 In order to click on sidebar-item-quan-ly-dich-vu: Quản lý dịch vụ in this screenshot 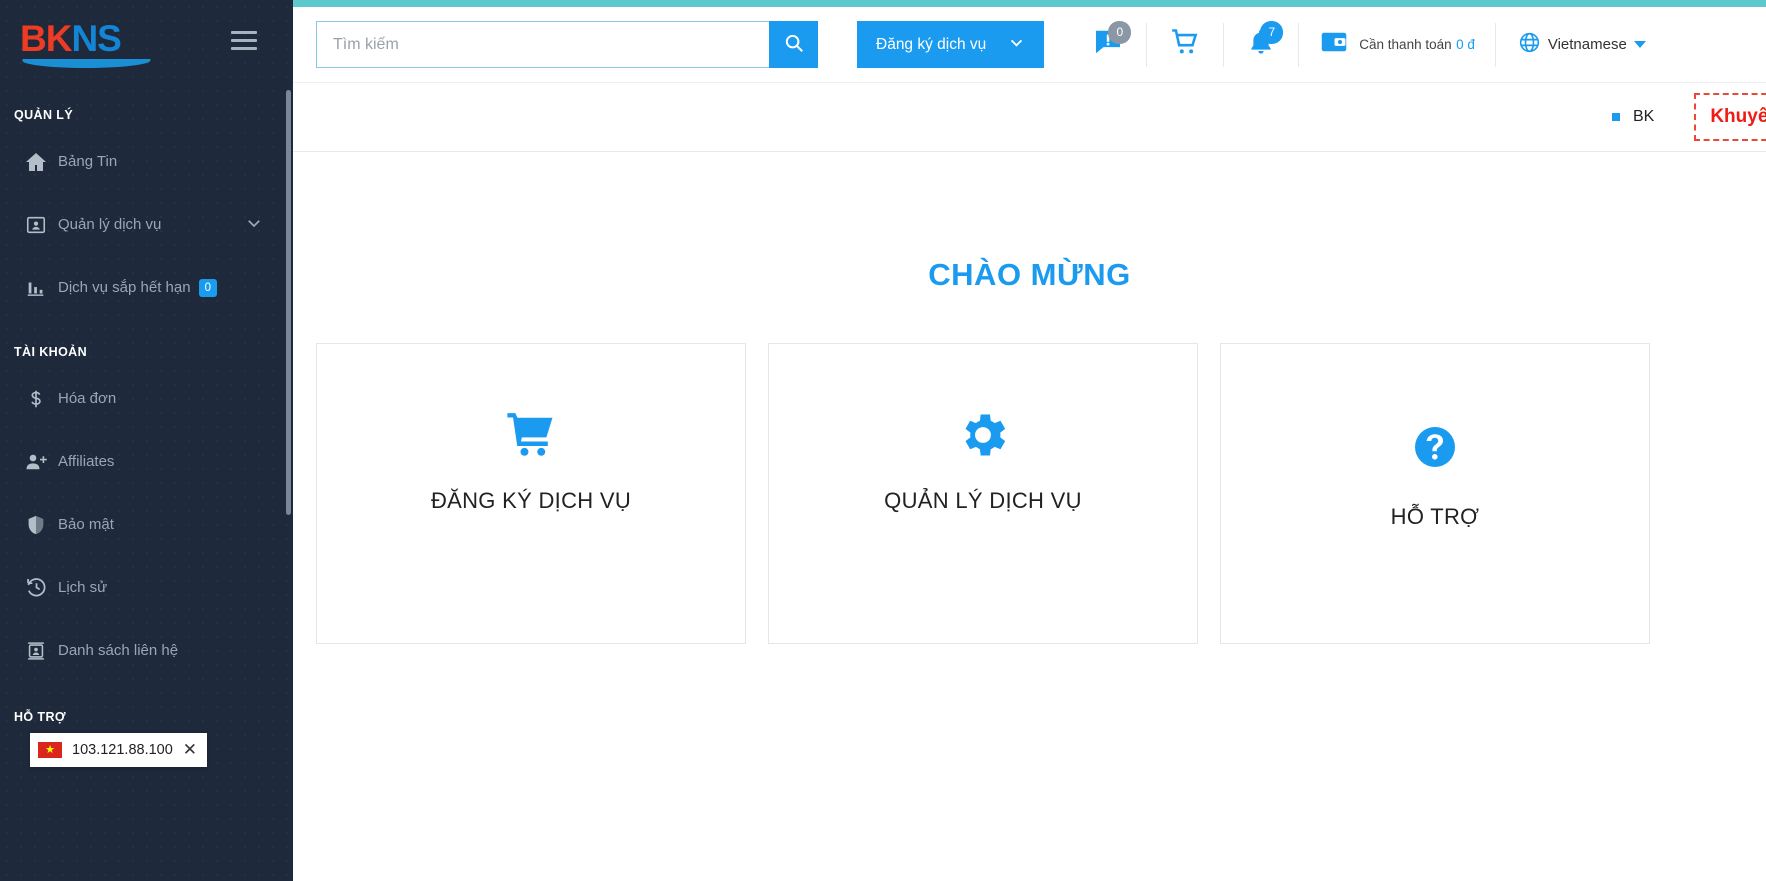, I will do `click(146, 224)`.